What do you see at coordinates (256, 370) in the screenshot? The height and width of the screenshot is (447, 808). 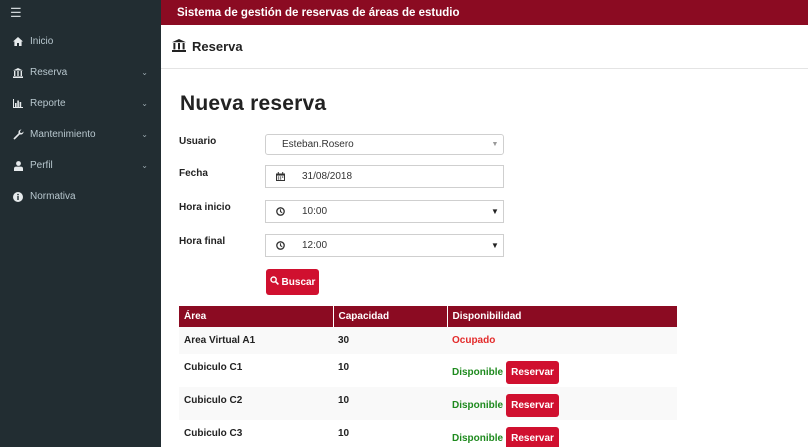 I see `area-cell: Cubiculo C1` at bounding box center [256, 370].